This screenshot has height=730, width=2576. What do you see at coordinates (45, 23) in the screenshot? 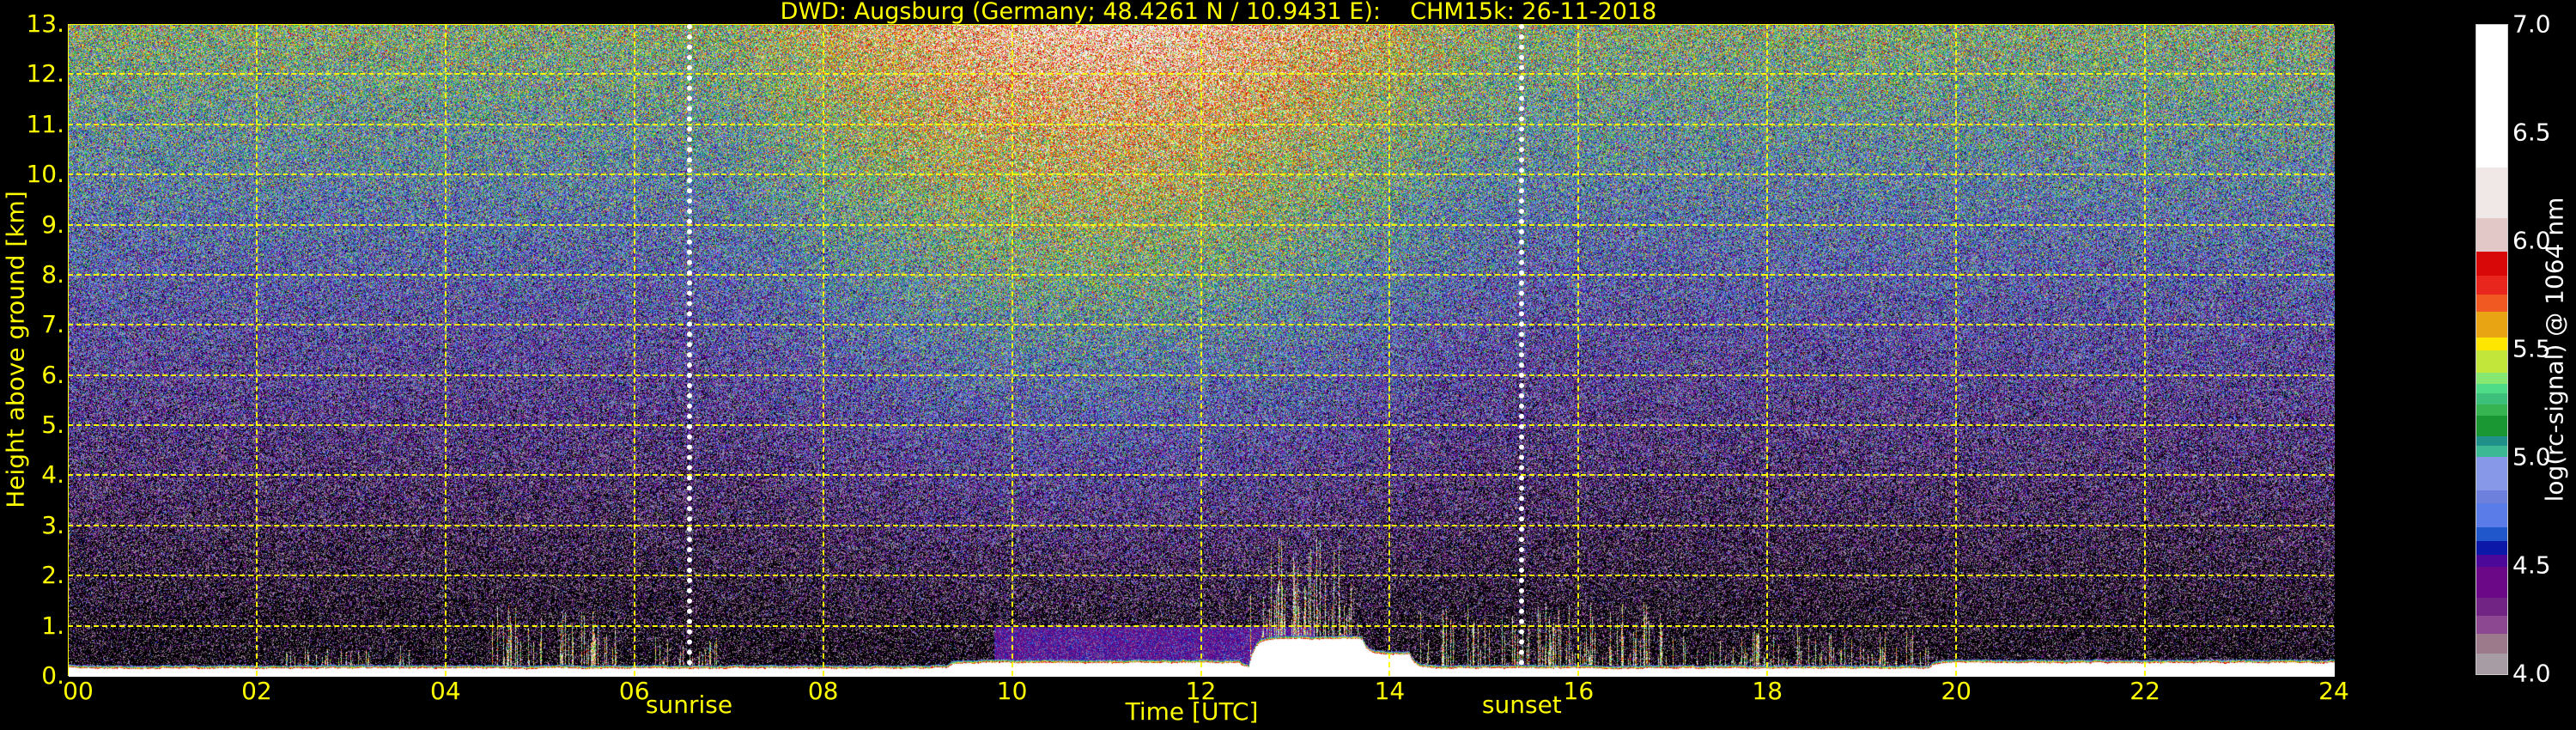
I see `y-tick-label: 13.` at bounding box center [45, 23].